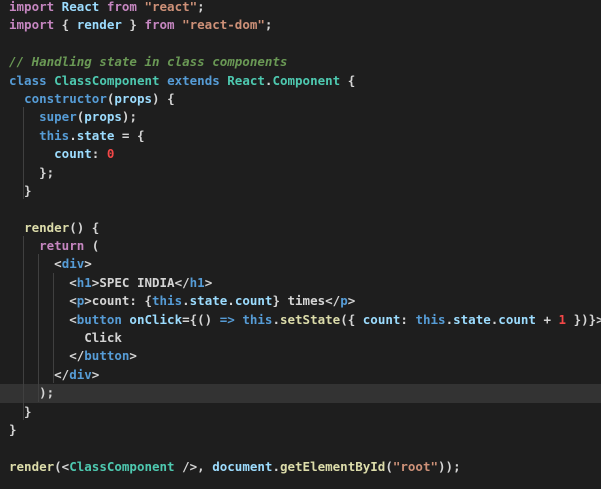  I want to click on code-token: () {, so click(84, 227).